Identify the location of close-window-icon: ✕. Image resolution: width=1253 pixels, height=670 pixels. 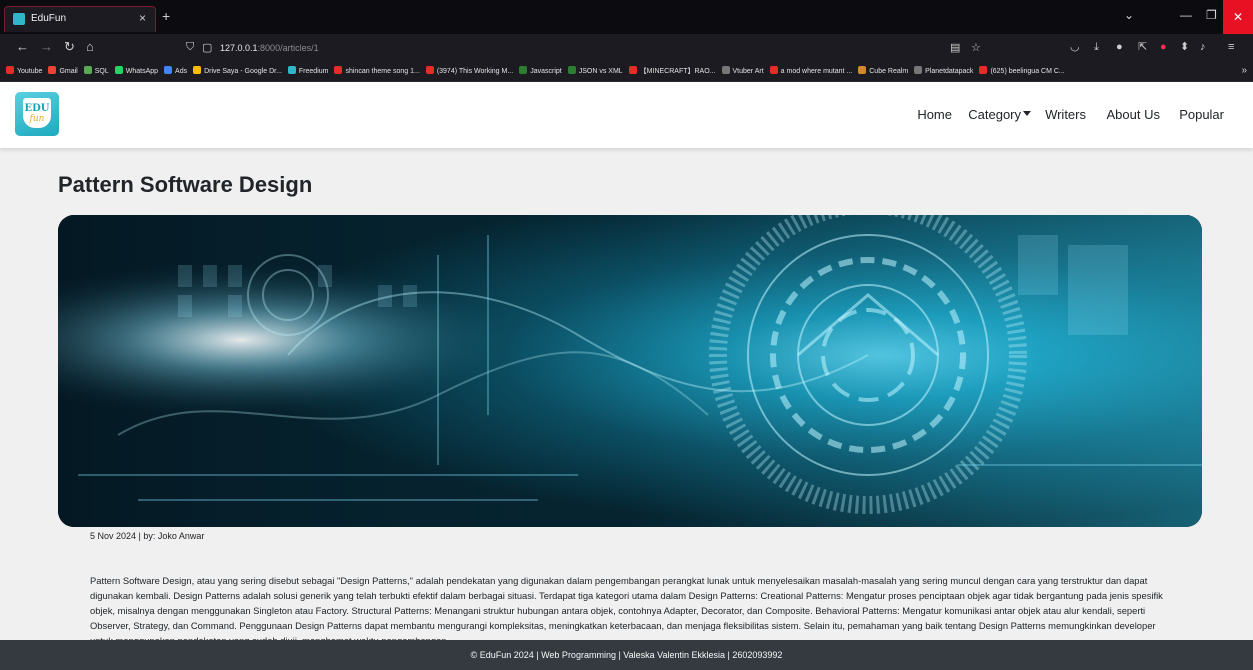
(1238, 17).